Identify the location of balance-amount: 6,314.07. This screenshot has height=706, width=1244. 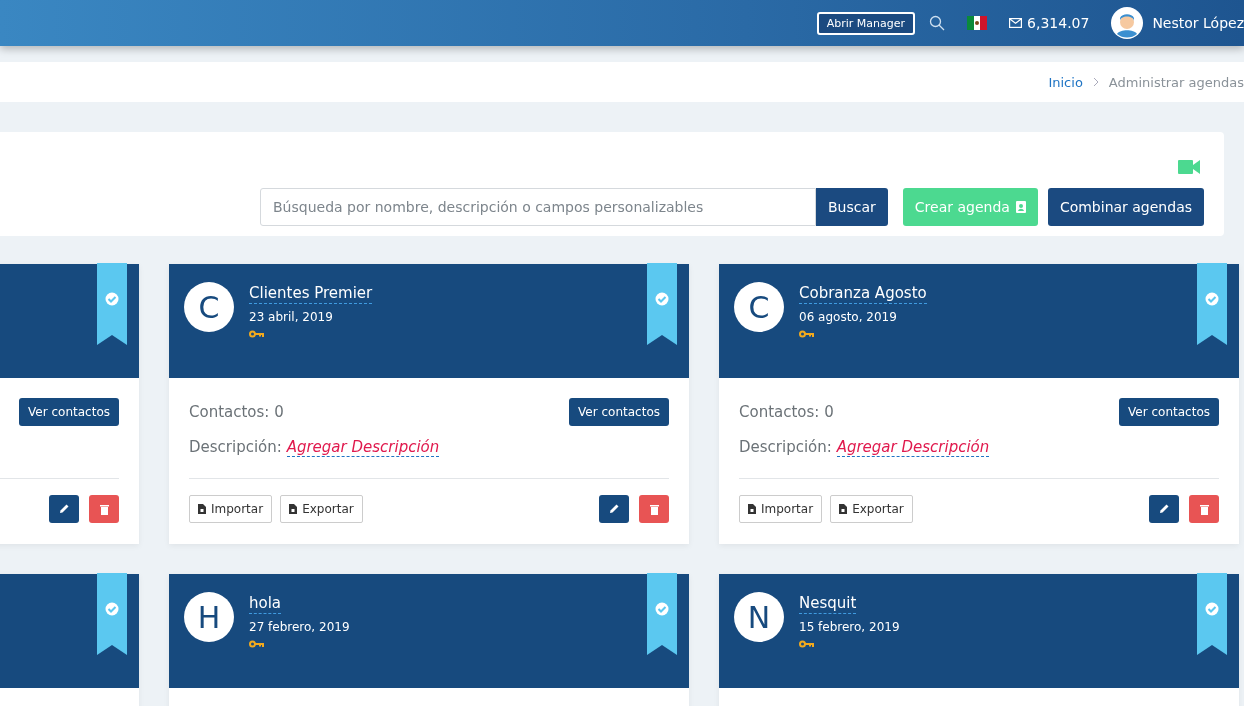
(1058, 23).